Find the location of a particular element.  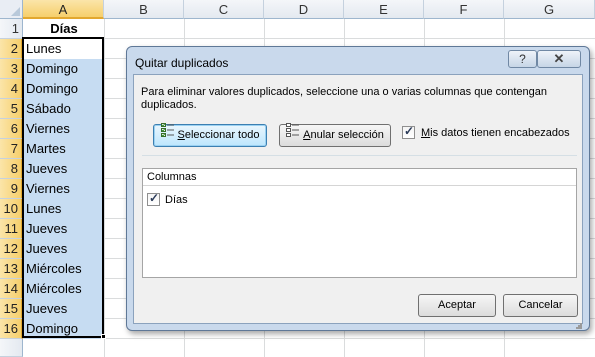

column-header-b: B is located at coordinates (144, 9).